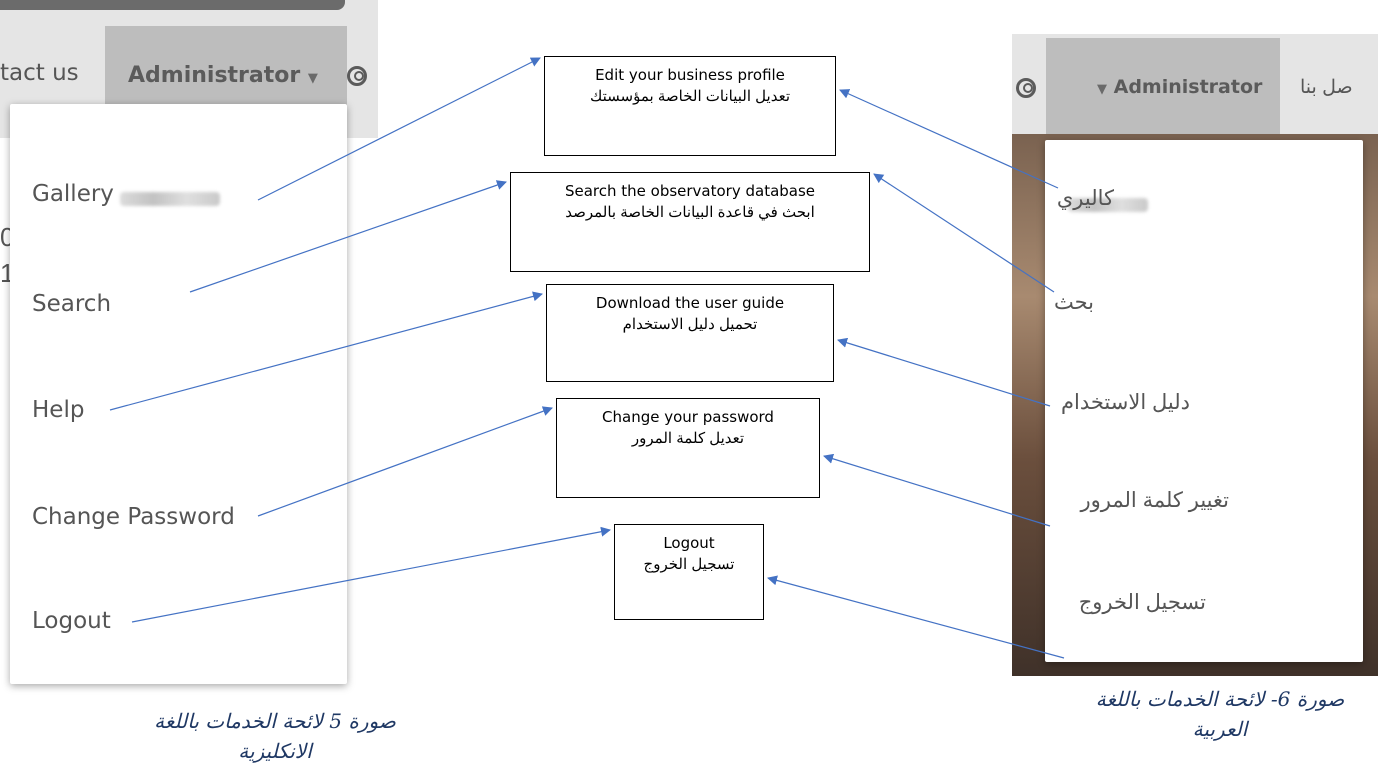  Describe the element at coordinates (949, 139) in the screenshot. I see `arrow-gallery-right` at that location.